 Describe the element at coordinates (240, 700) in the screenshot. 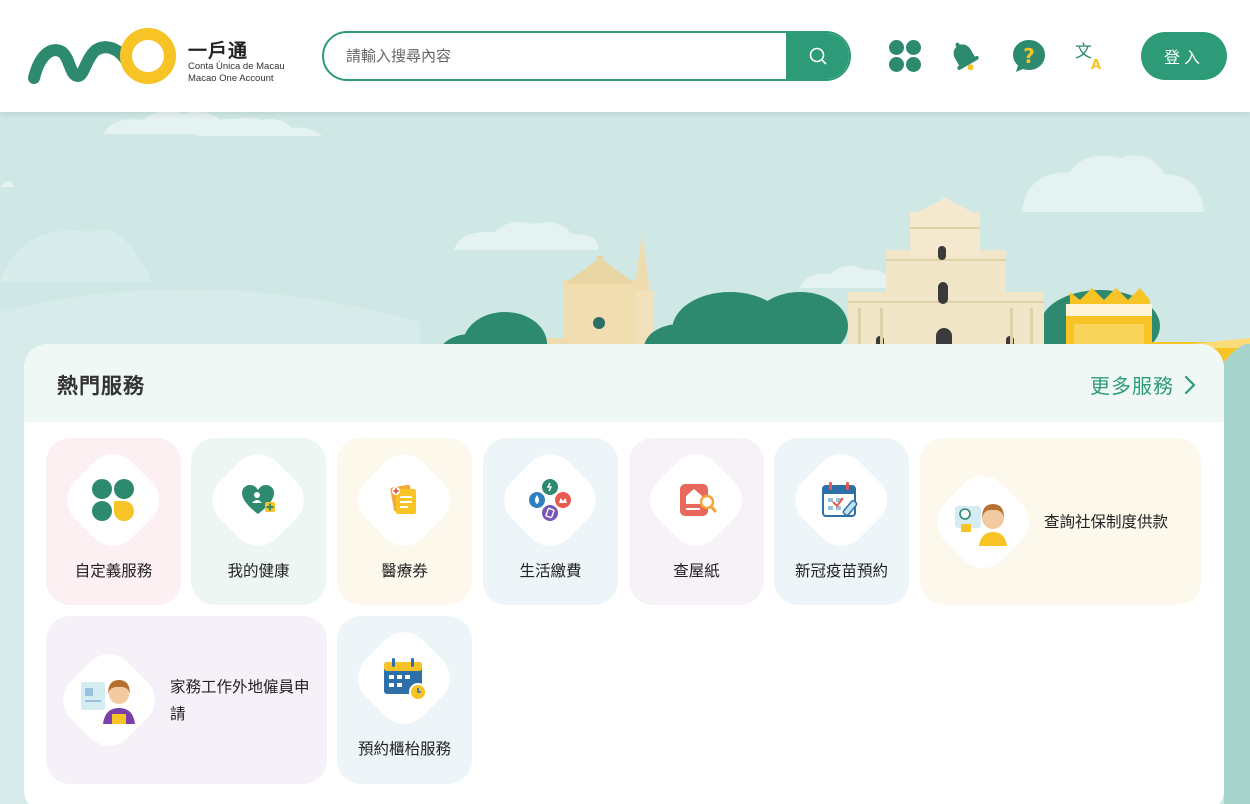

I see `service-label: 家務工作外地僱員申請` at that location.